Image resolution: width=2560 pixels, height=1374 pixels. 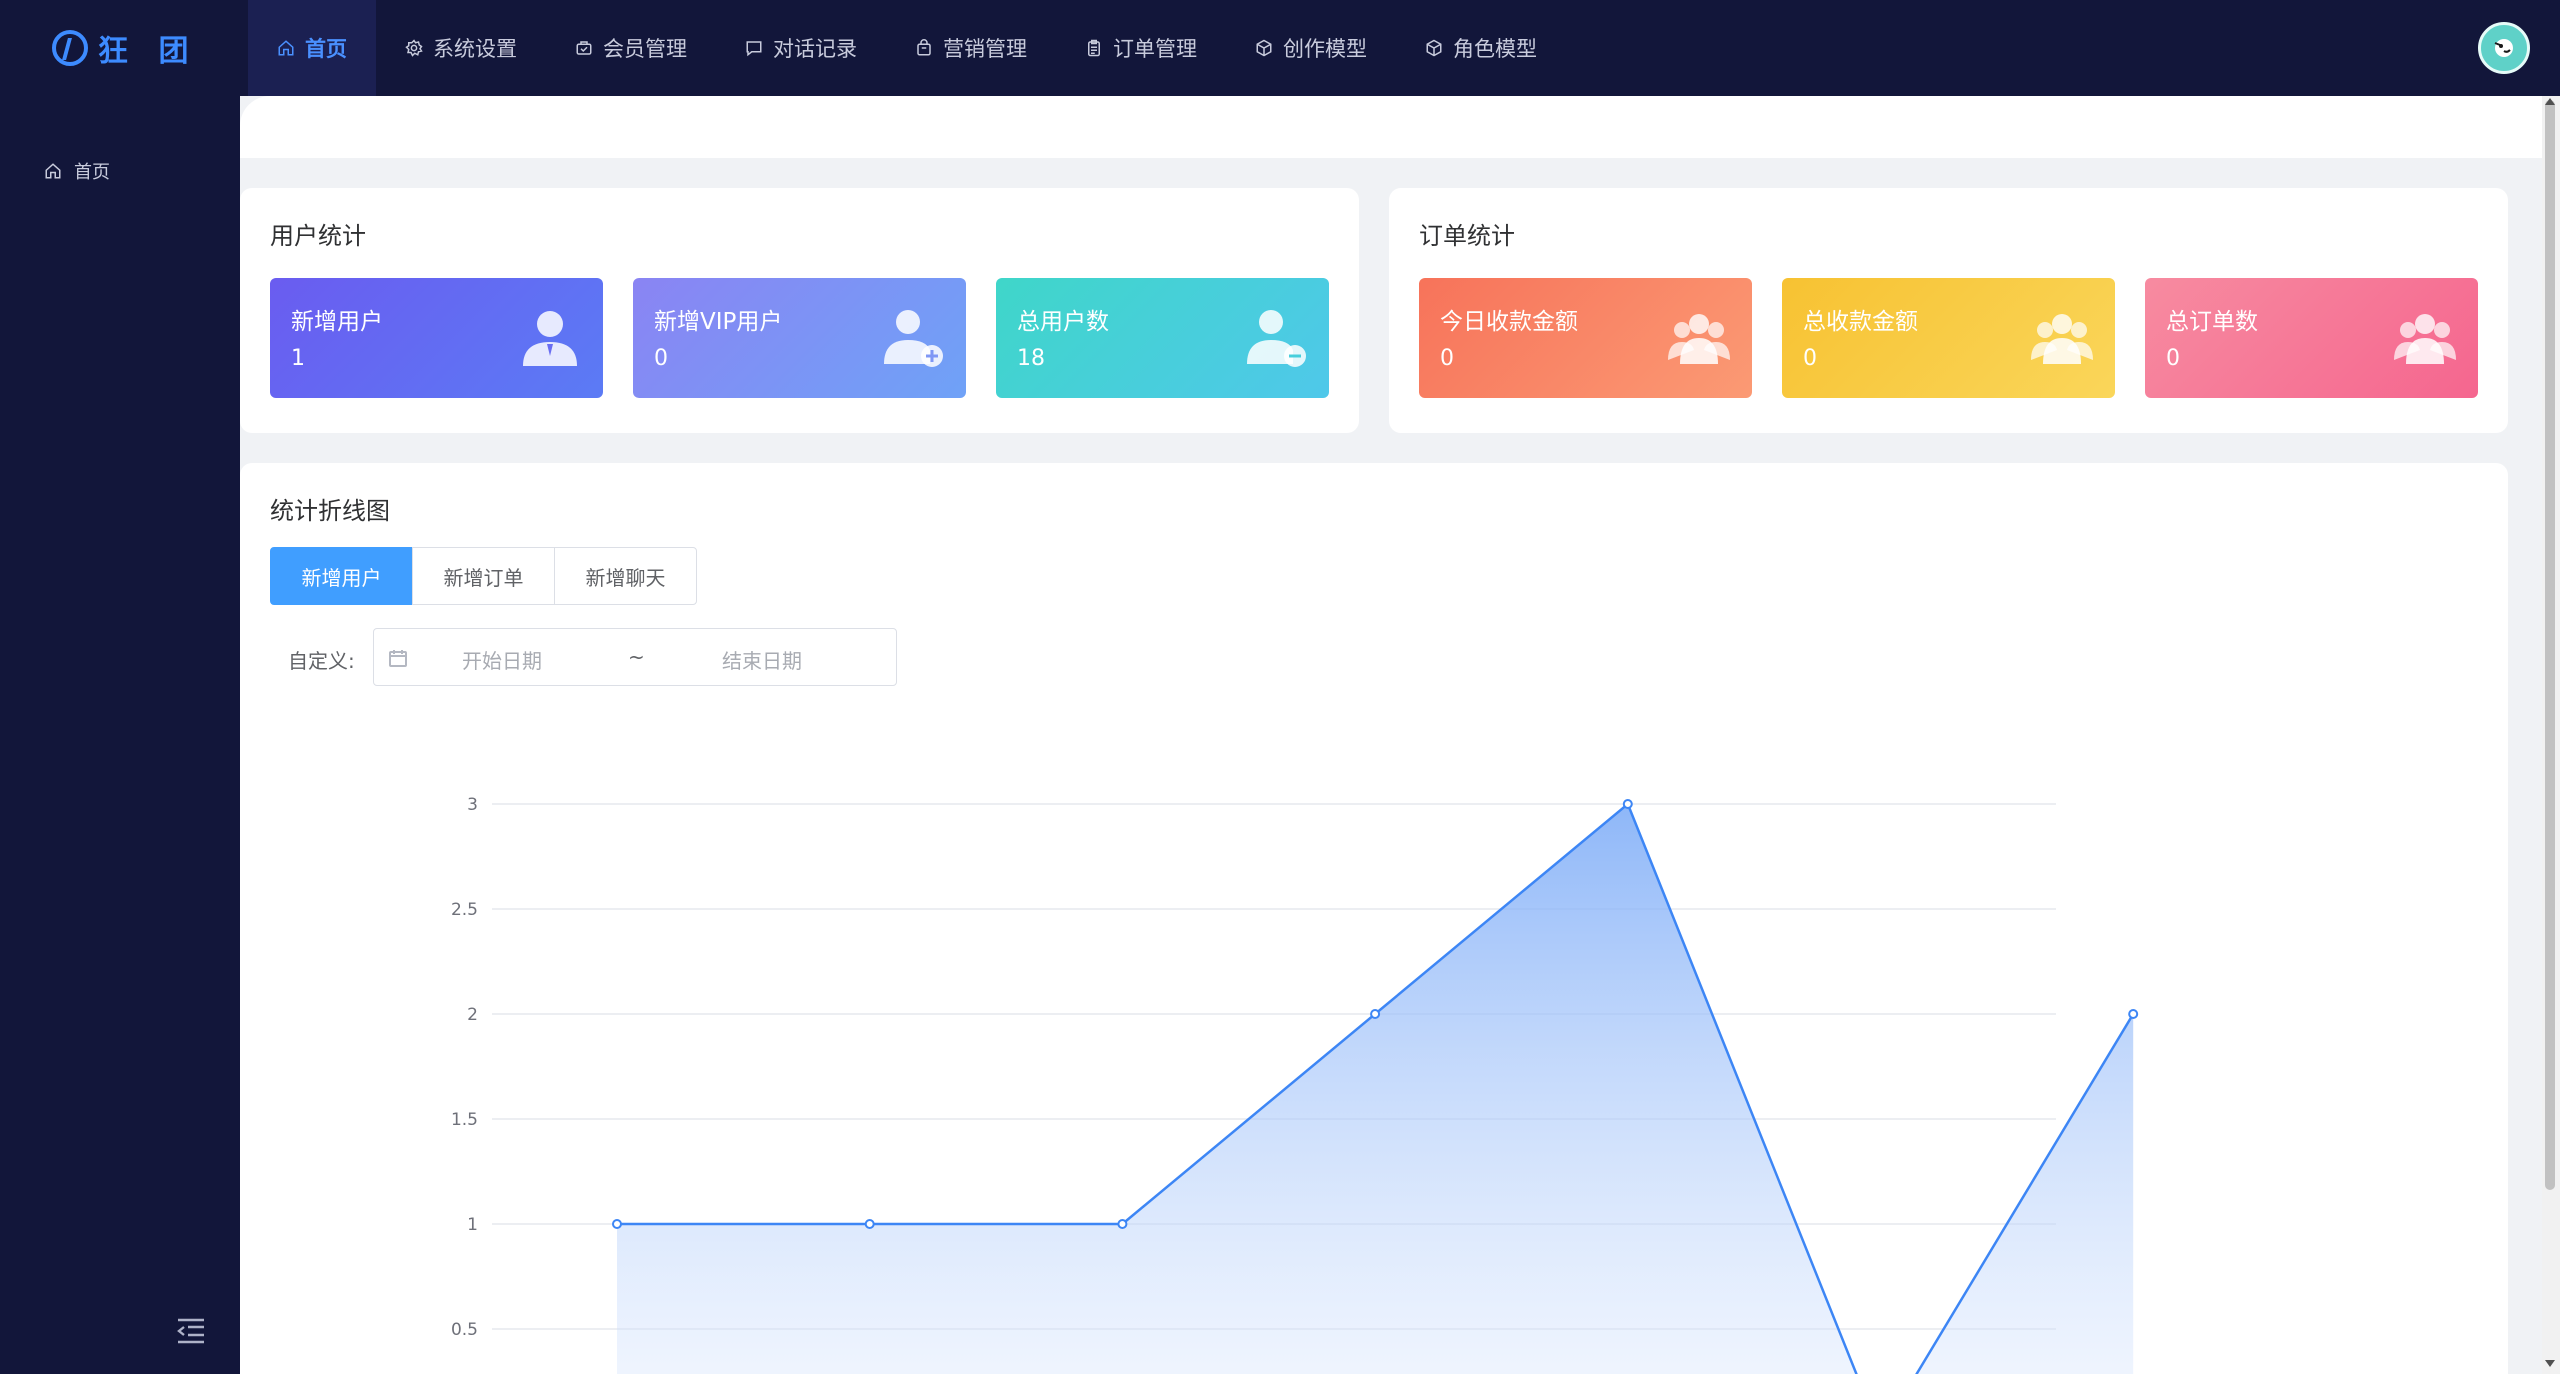 I want to click on nav-item-label: 会员管理, so click(x=645, y=49).